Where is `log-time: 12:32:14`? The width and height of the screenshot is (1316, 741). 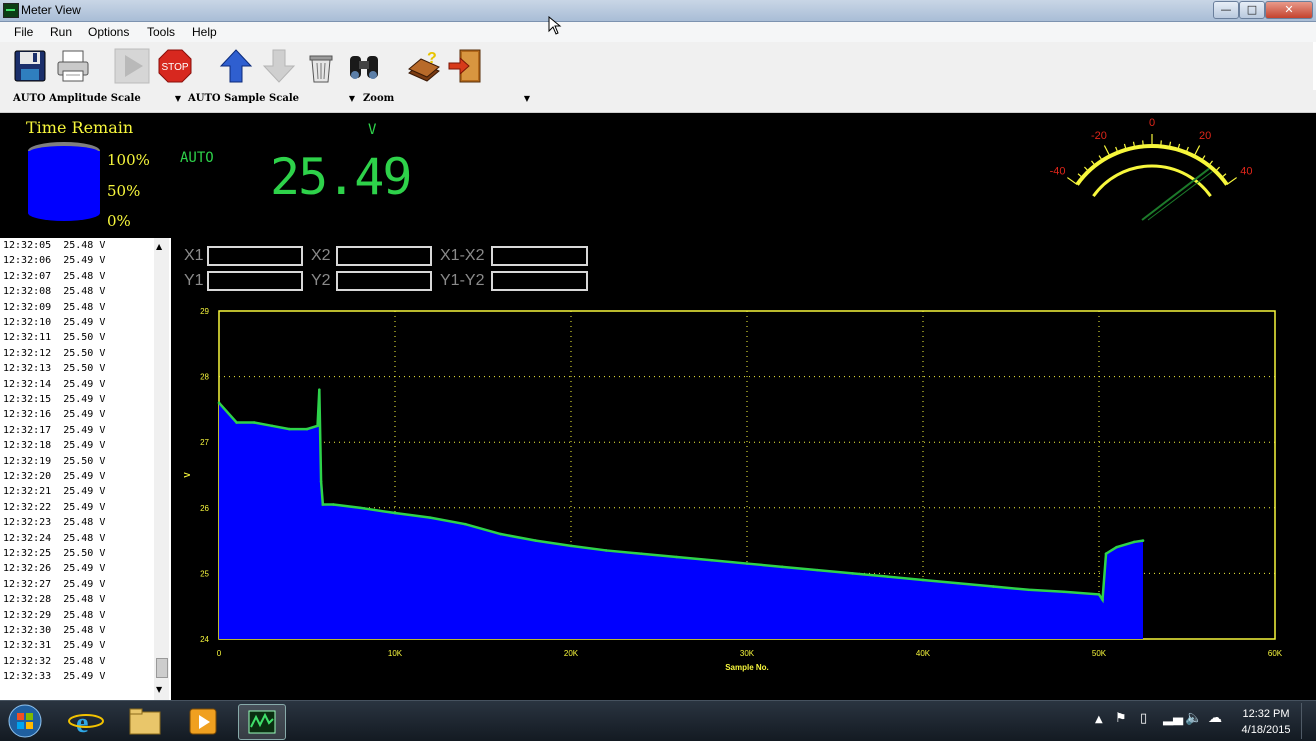 log-time: 12:32:14 is located at coordinates (27, 384).